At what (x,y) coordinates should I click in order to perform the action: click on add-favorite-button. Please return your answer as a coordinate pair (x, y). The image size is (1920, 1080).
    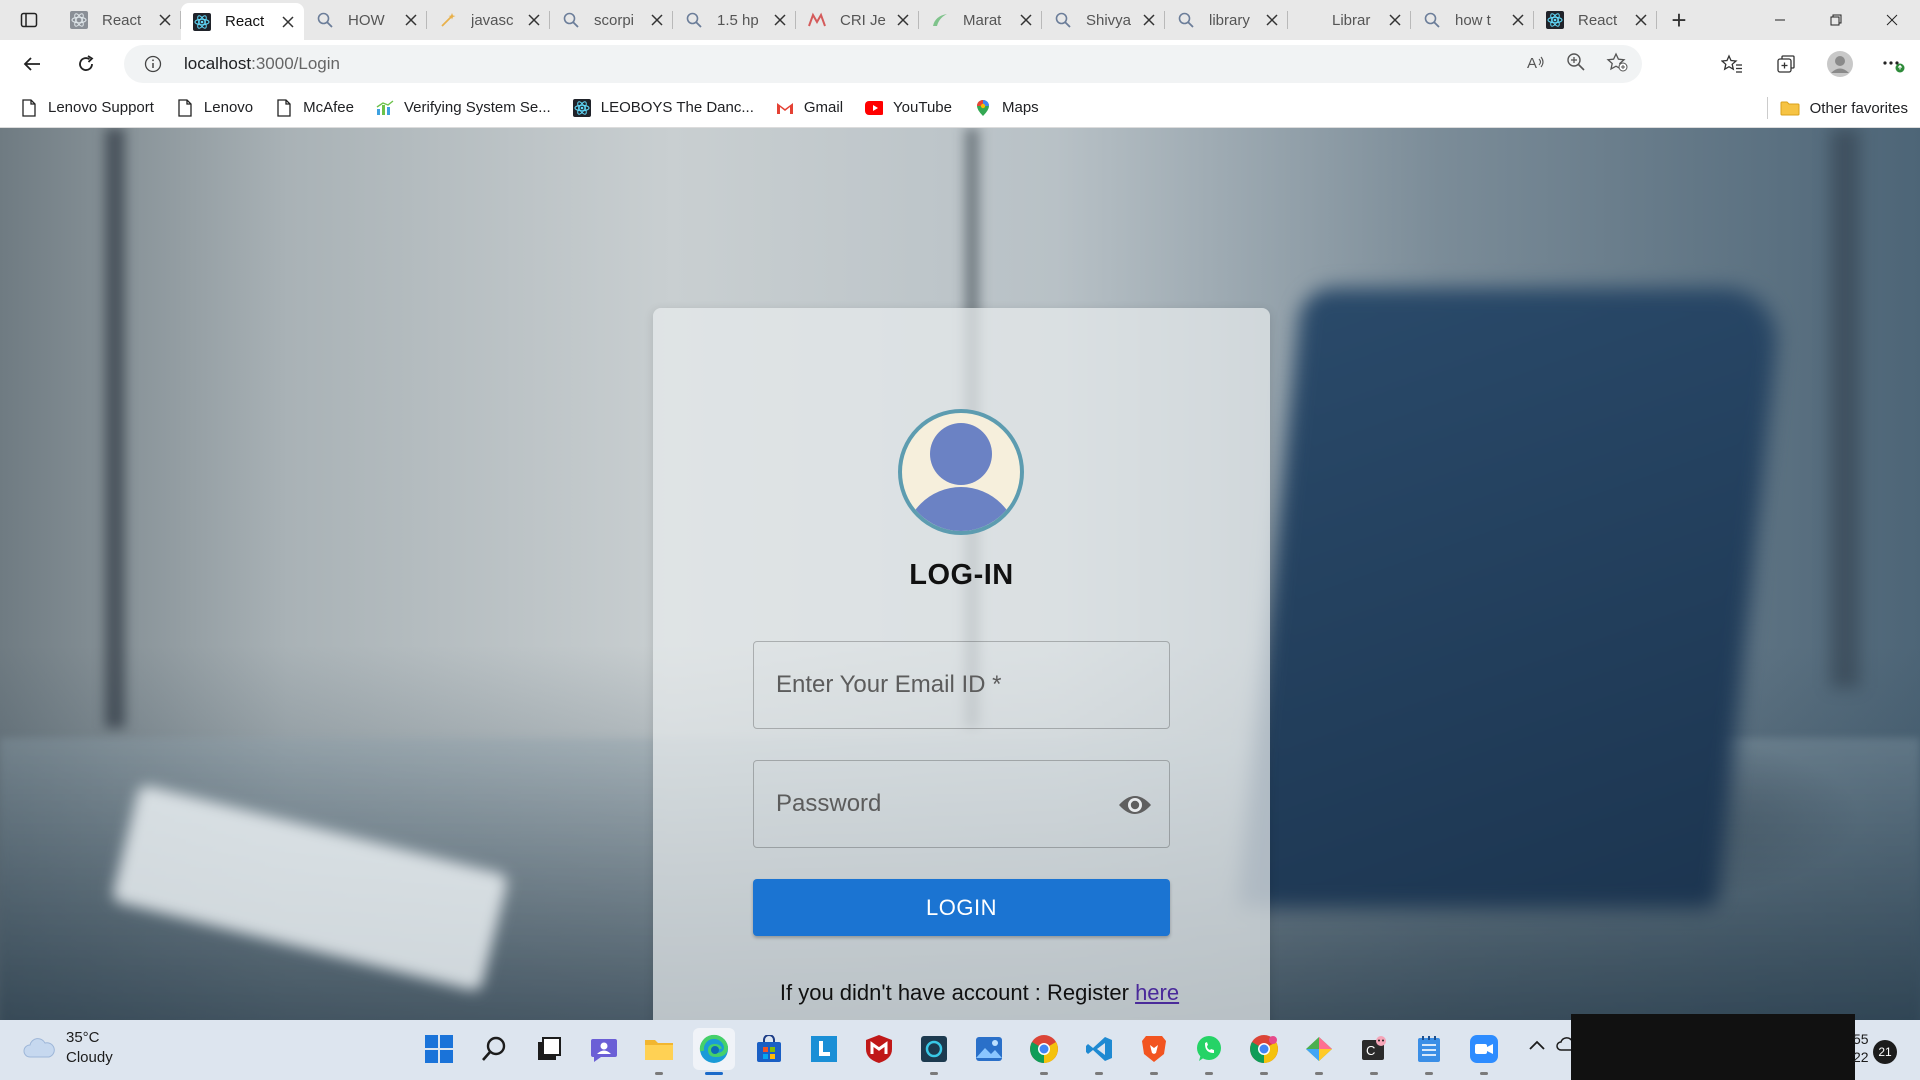
    Looking at the image, I should click on (1617, 64).